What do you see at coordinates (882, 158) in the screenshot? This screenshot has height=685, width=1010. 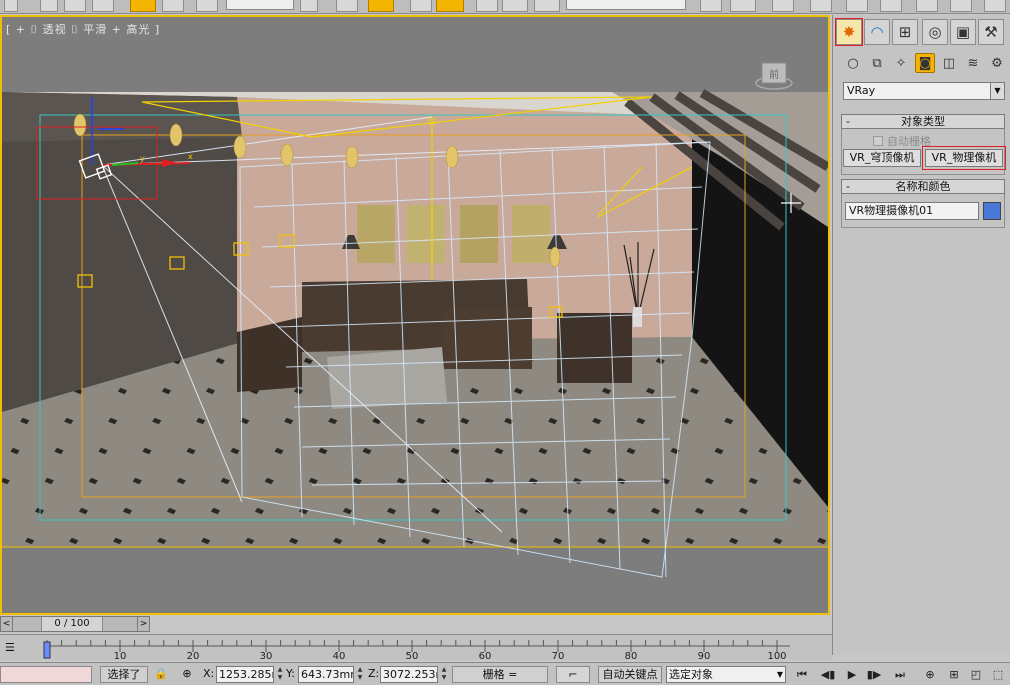 I see `vr-dome-camera-button: VR_穹顶像机` at bounding box center [882, 158].